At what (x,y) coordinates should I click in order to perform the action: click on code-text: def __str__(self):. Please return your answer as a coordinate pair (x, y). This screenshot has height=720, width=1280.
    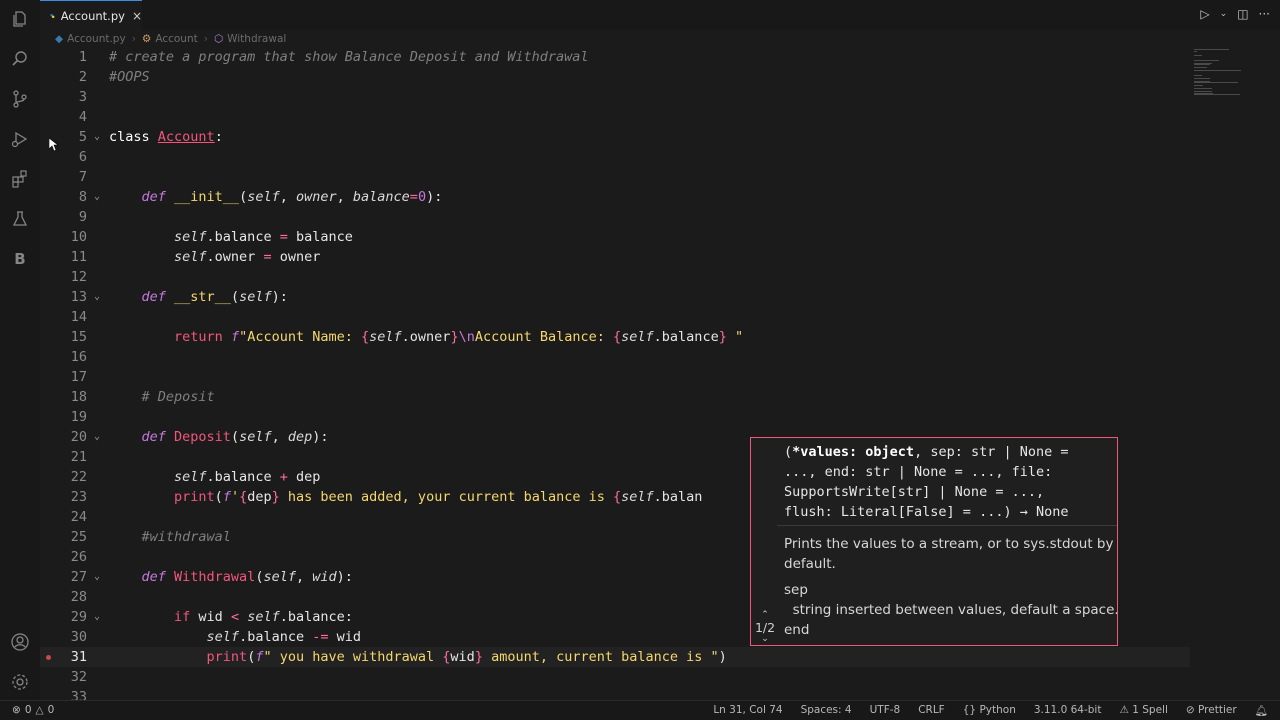
    Looking at the image, I should click on (214, 297).